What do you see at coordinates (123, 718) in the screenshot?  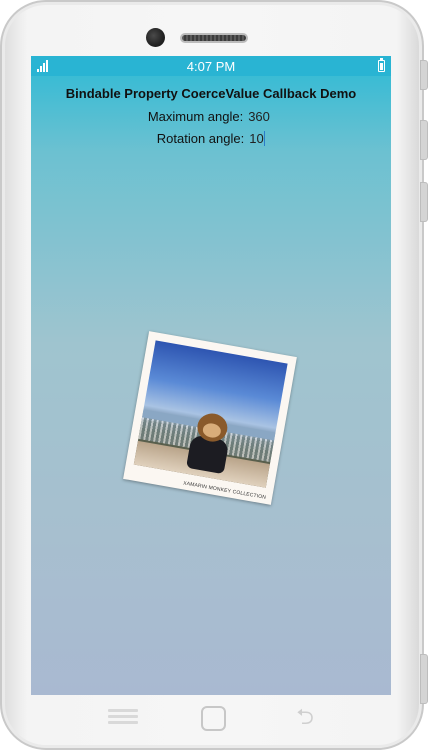 I see `menu-icon` at bounding box center [123, 718].